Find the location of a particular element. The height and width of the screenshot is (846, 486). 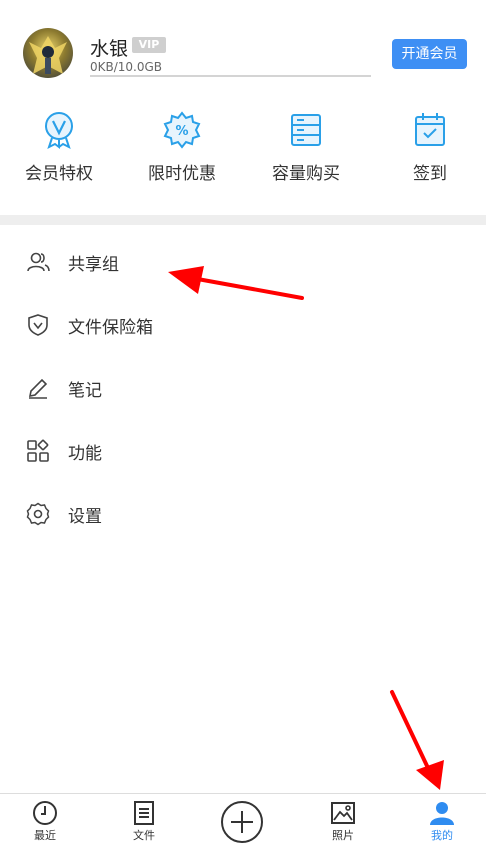

medal-v-icon is located at coordinates (59, 130).